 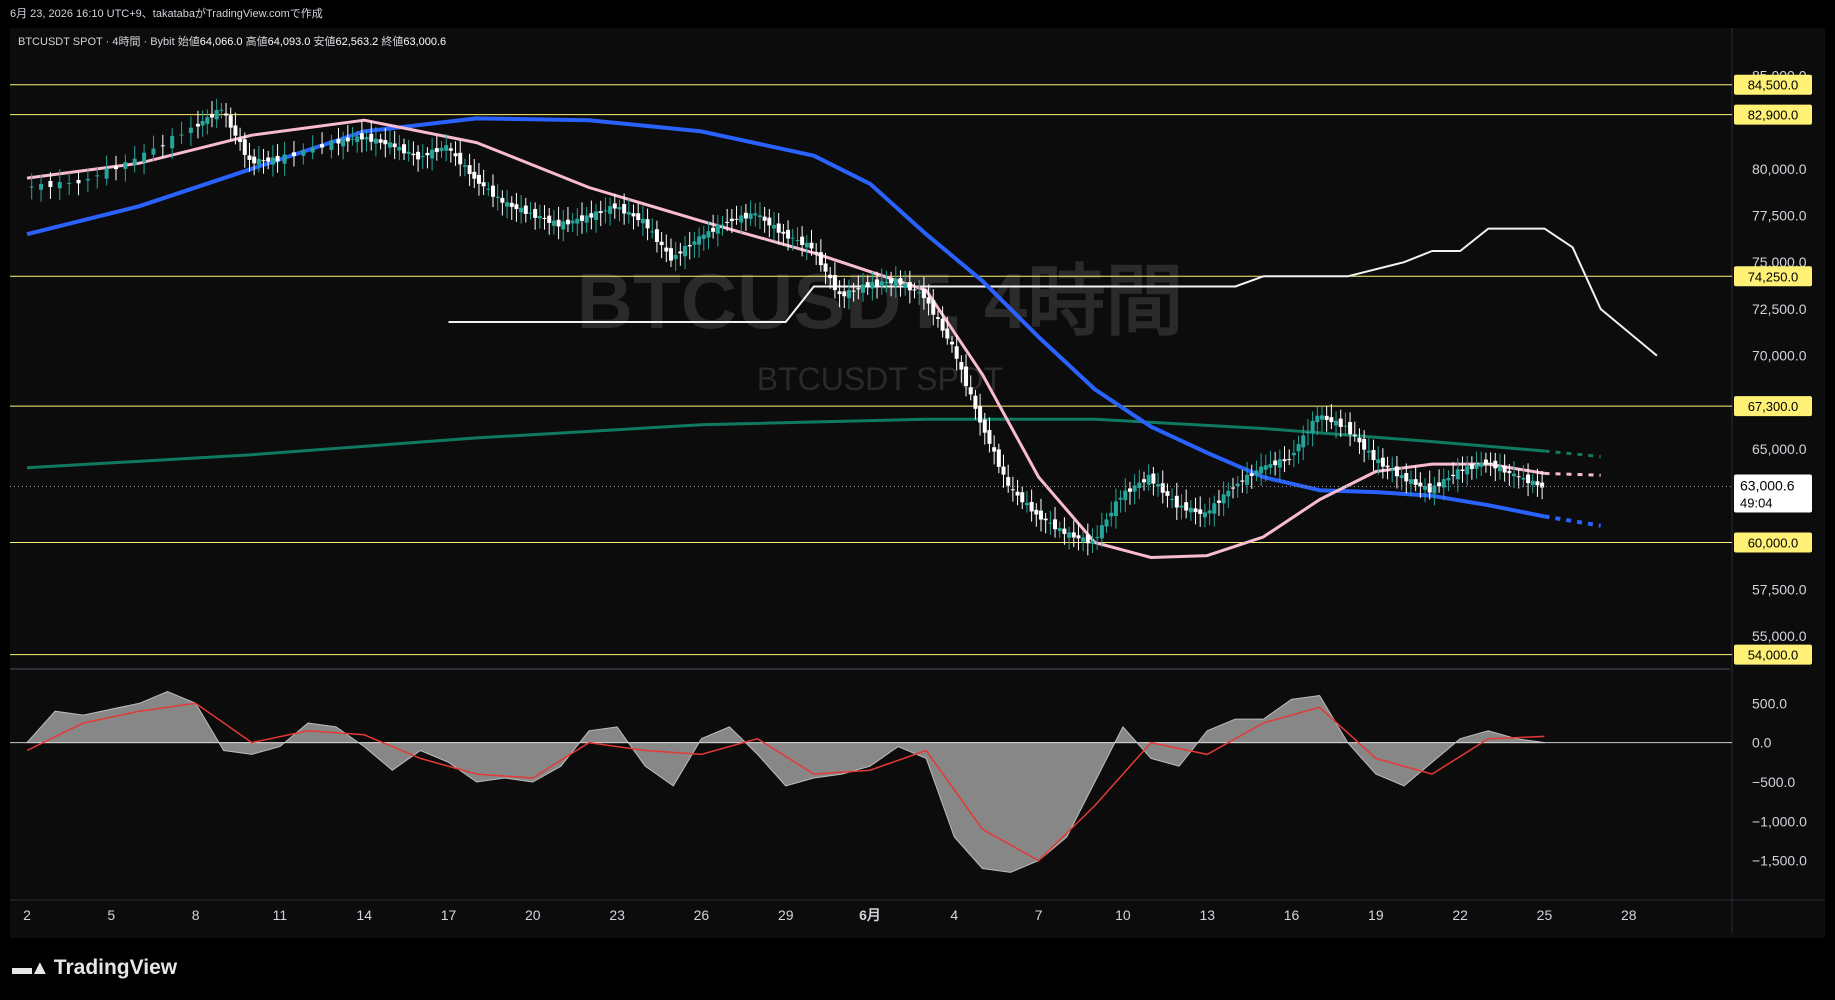 What do you see at coordinates (702, 915) in the screenshot?
I see `time-axis-label: 26` at bounding box center [702, 915].